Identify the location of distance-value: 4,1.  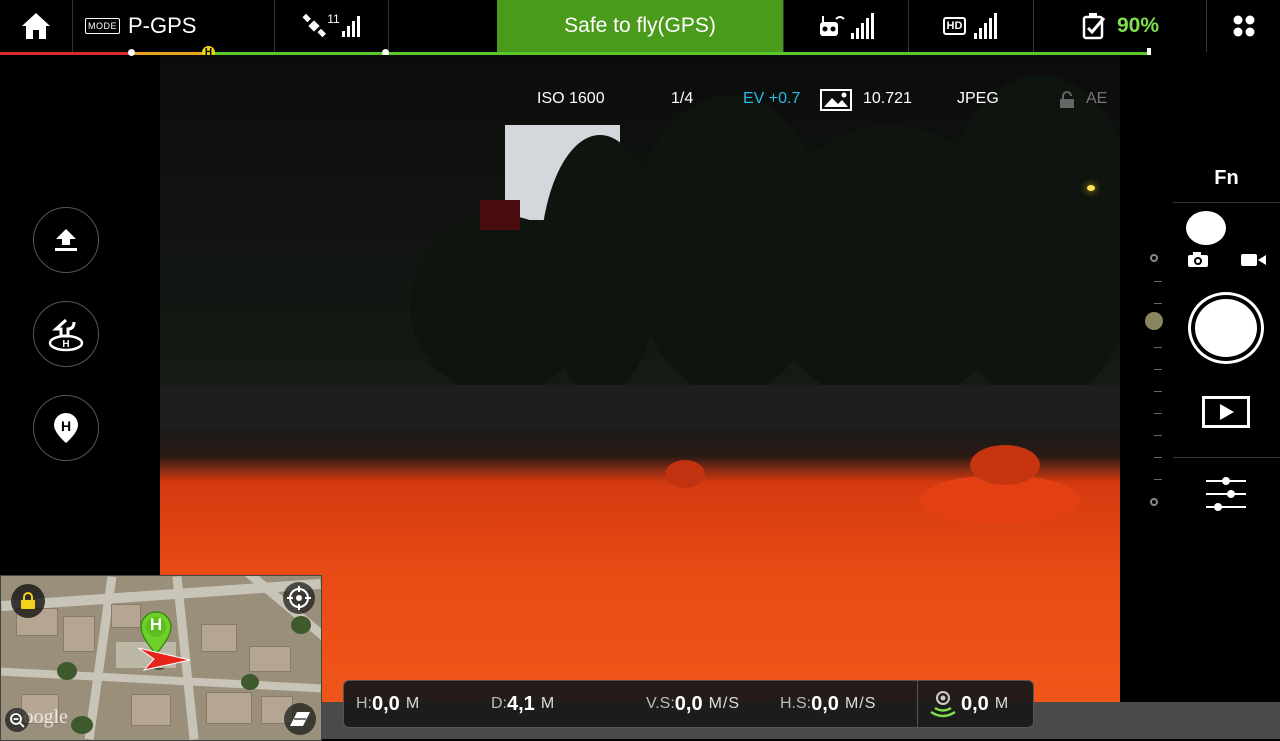
(521, 703).